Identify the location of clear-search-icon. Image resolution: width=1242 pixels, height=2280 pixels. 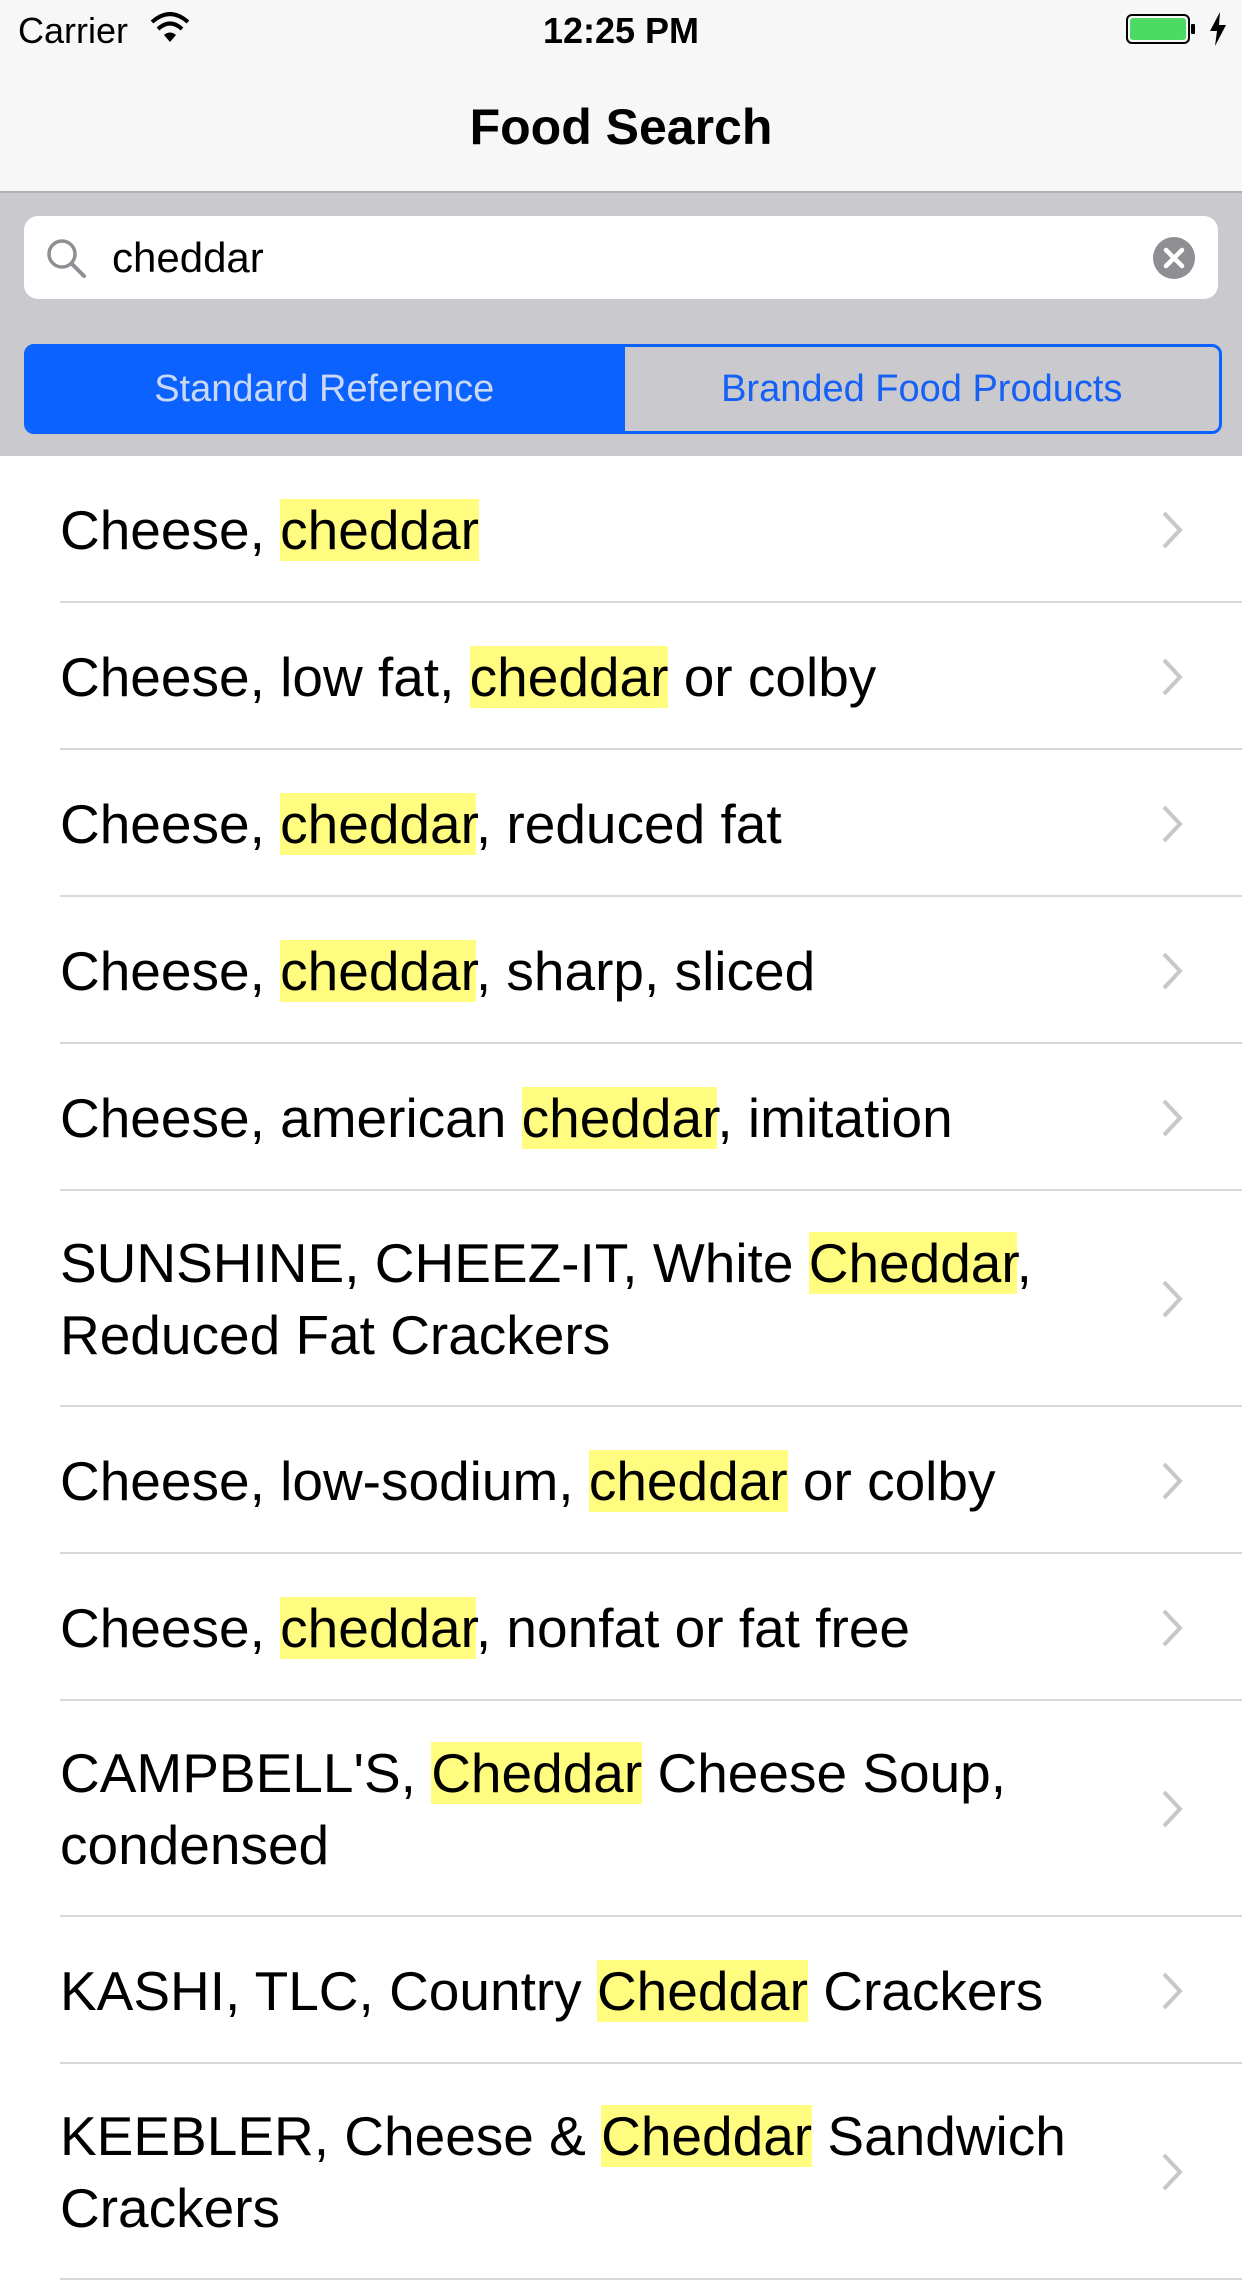
(1174, 258).